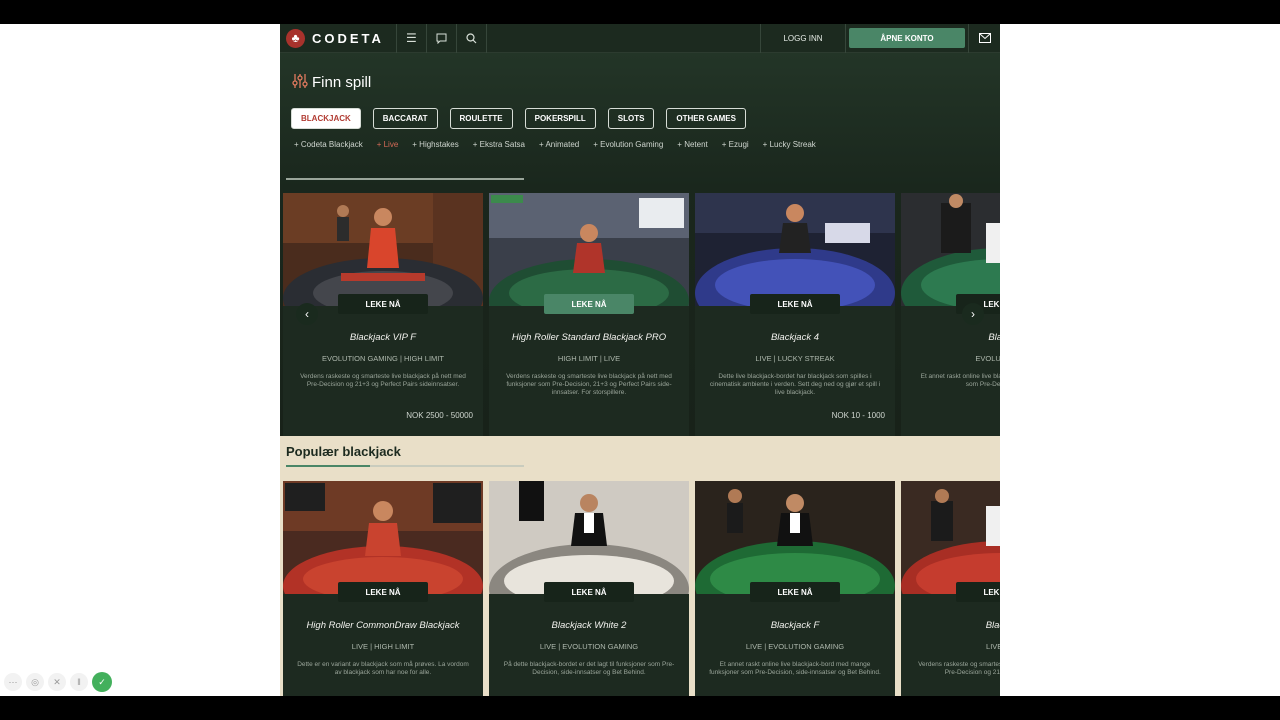  Describe the element at coordinates (589, 358) in the screenshot. I see `game-tags: HIGH LIMIT | LIVE` at that location.